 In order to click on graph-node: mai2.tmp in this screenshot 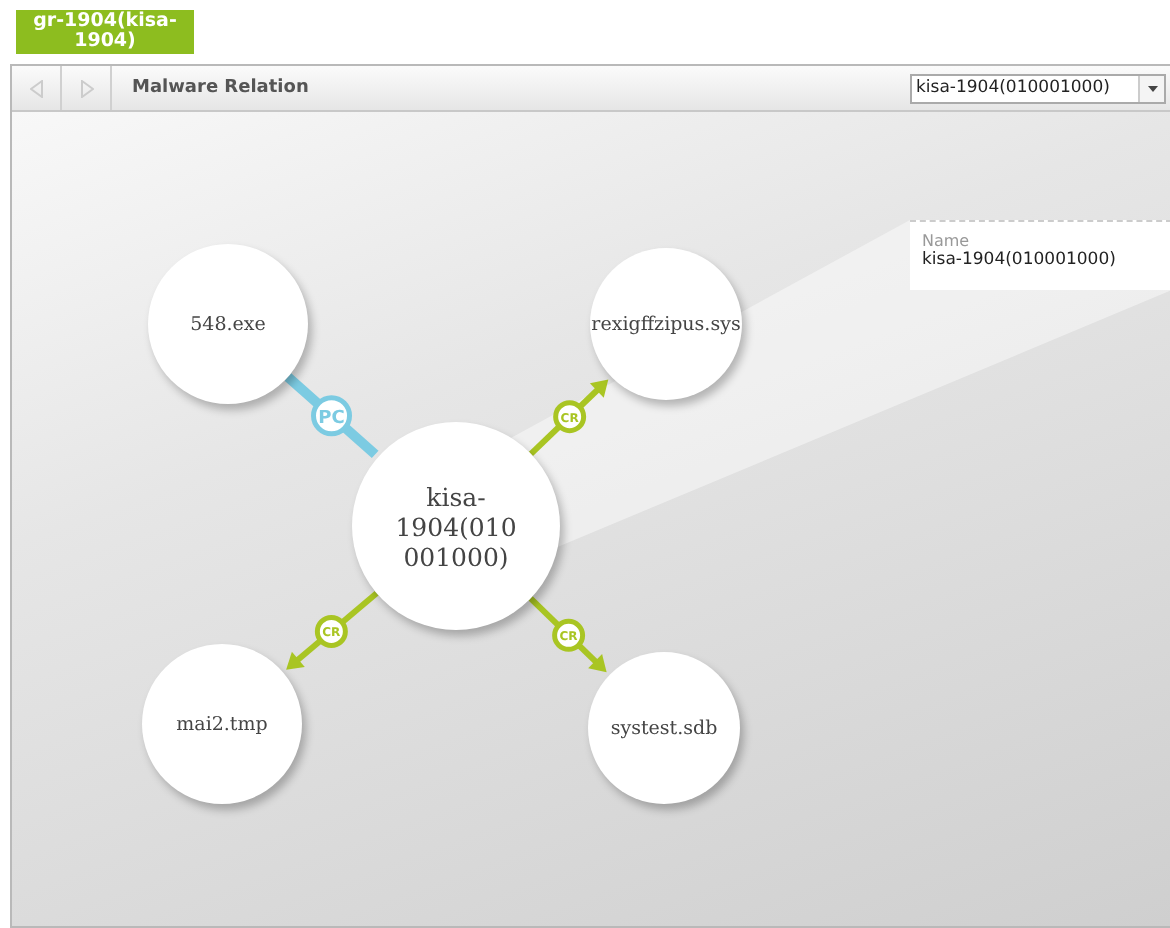, I will do `click(222, 724)`.